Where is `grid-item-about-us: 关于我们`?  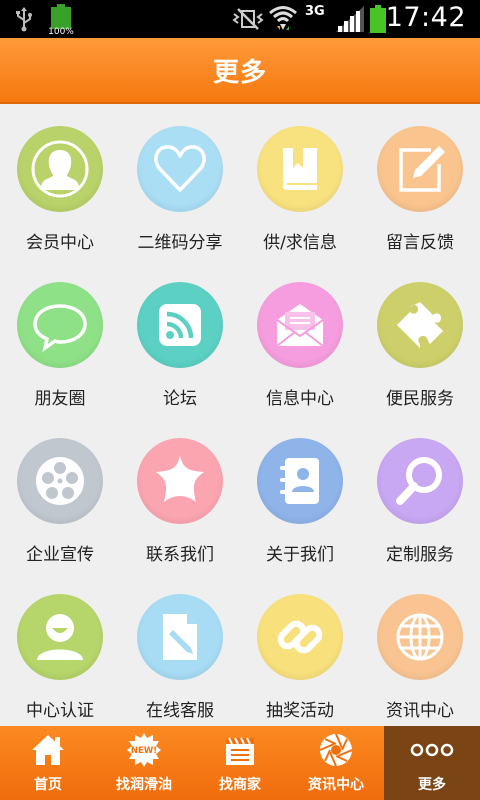
grid-item-about-us: 关于我们 is located at coordinates (300, 494).